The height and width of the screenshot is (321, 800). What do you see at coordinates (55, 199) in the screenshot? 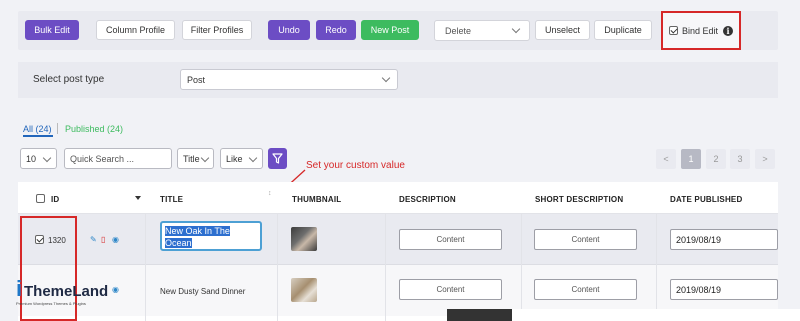
I see `column-header-id: ID` at bounding box center [55, 199].